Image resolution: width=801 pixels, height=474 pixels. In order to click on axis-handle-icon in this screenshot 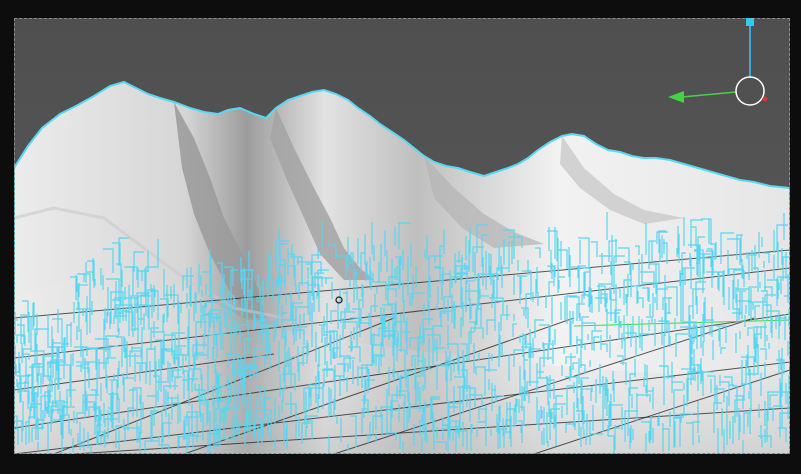, I will do `click(750, 22)`.